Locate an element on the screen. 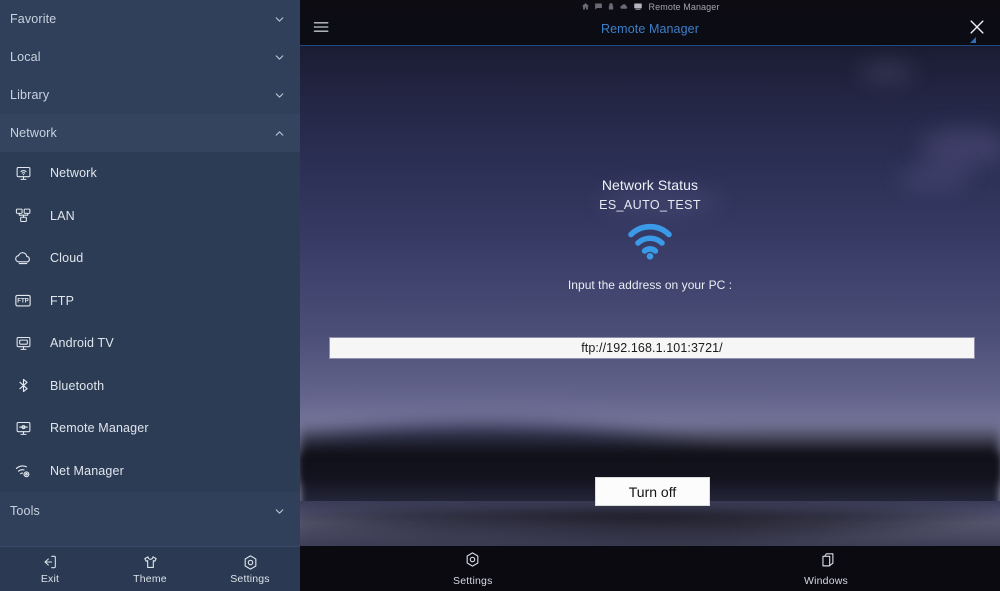 This screenshot has width=1000, height=591. bottom-nav-windows: Windows is located at coordinates (826, 569).